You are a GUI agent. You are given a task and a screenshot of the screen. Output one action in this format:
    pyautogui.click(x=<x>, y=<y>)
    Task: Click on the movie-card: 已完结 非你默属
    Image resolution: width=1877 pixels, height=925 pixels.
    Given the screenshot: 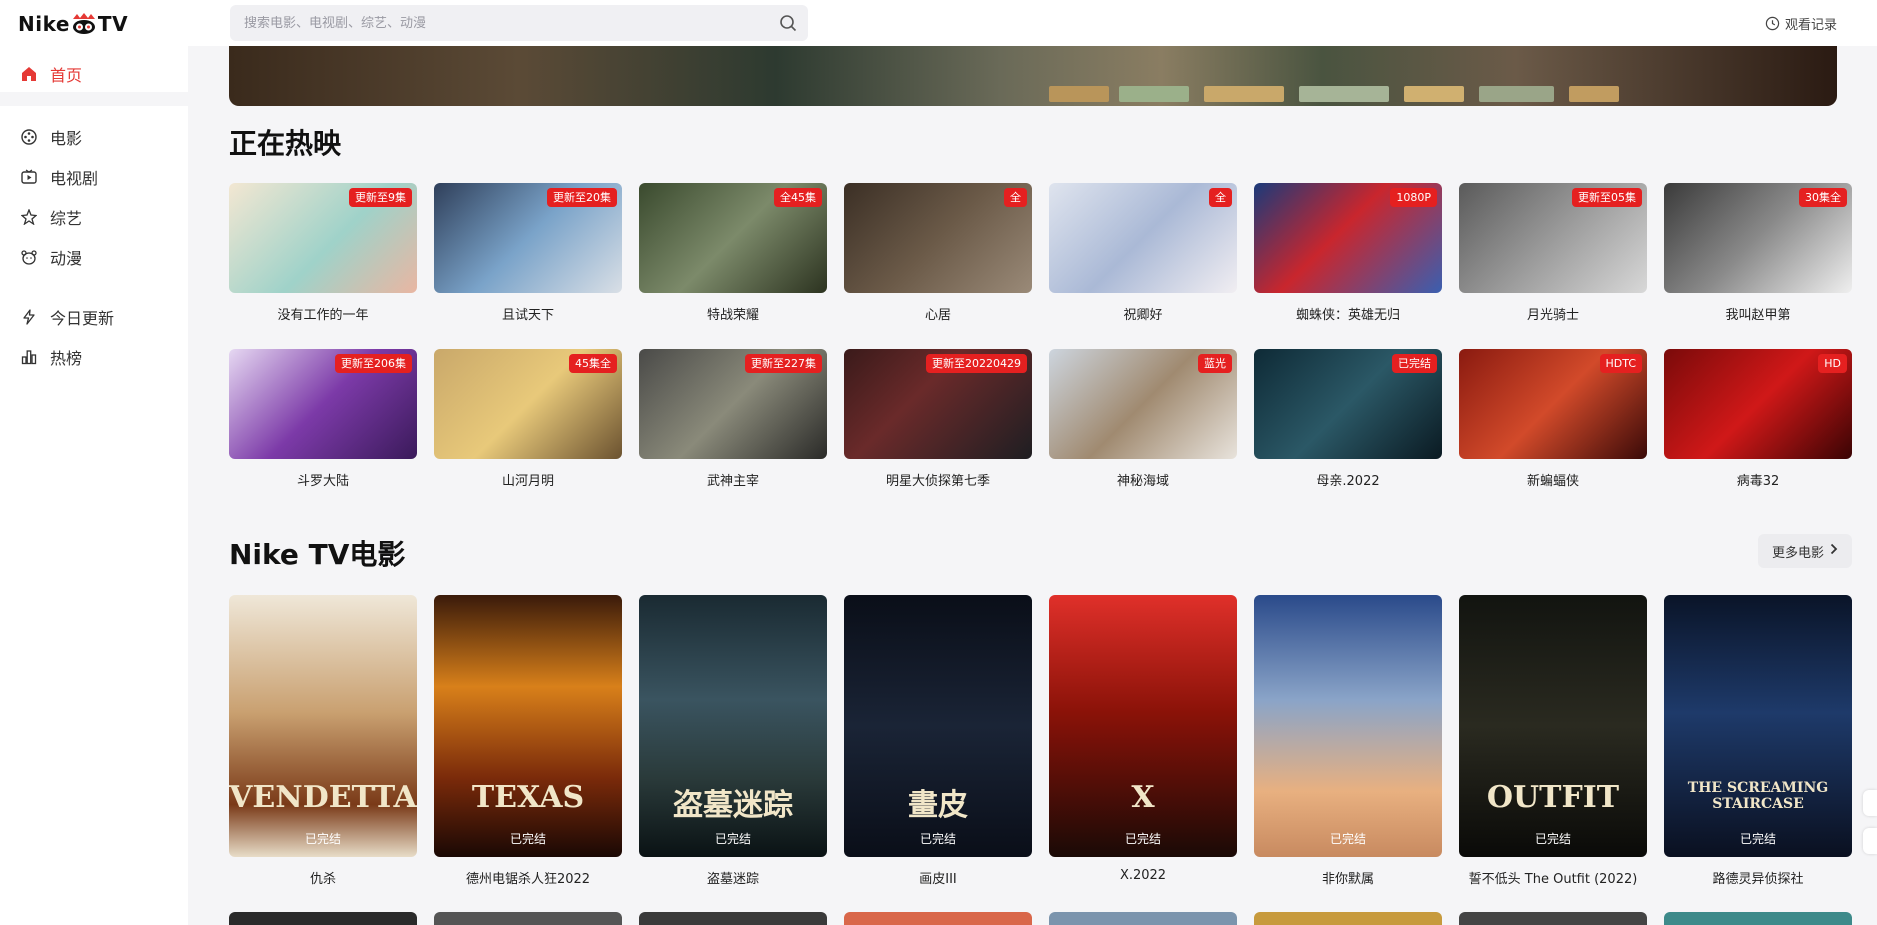 What is the action you would take?
    pyautogui.click(x=1348, y=741)
    